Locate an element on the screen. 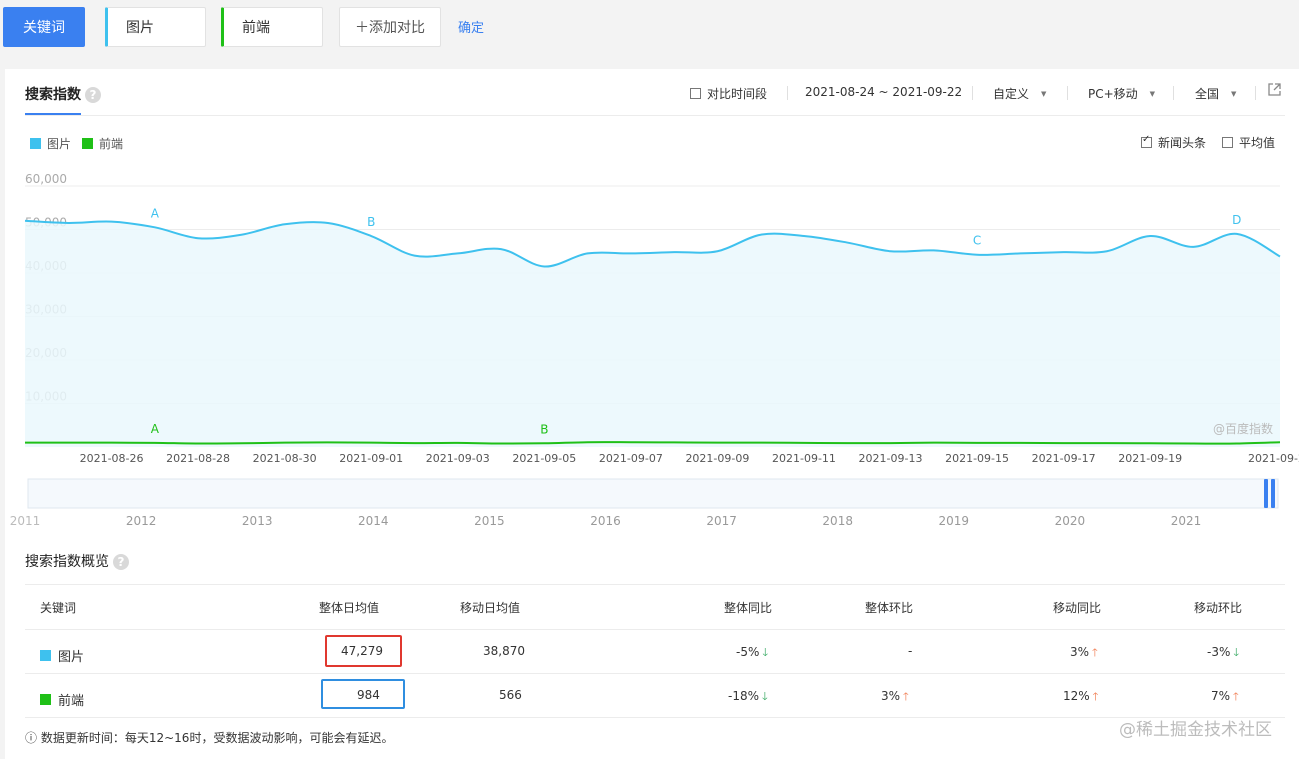 This screenshot has height=759, width=1299. x-tick-label: 2021-09-03 is located at coordinates (458, 458).